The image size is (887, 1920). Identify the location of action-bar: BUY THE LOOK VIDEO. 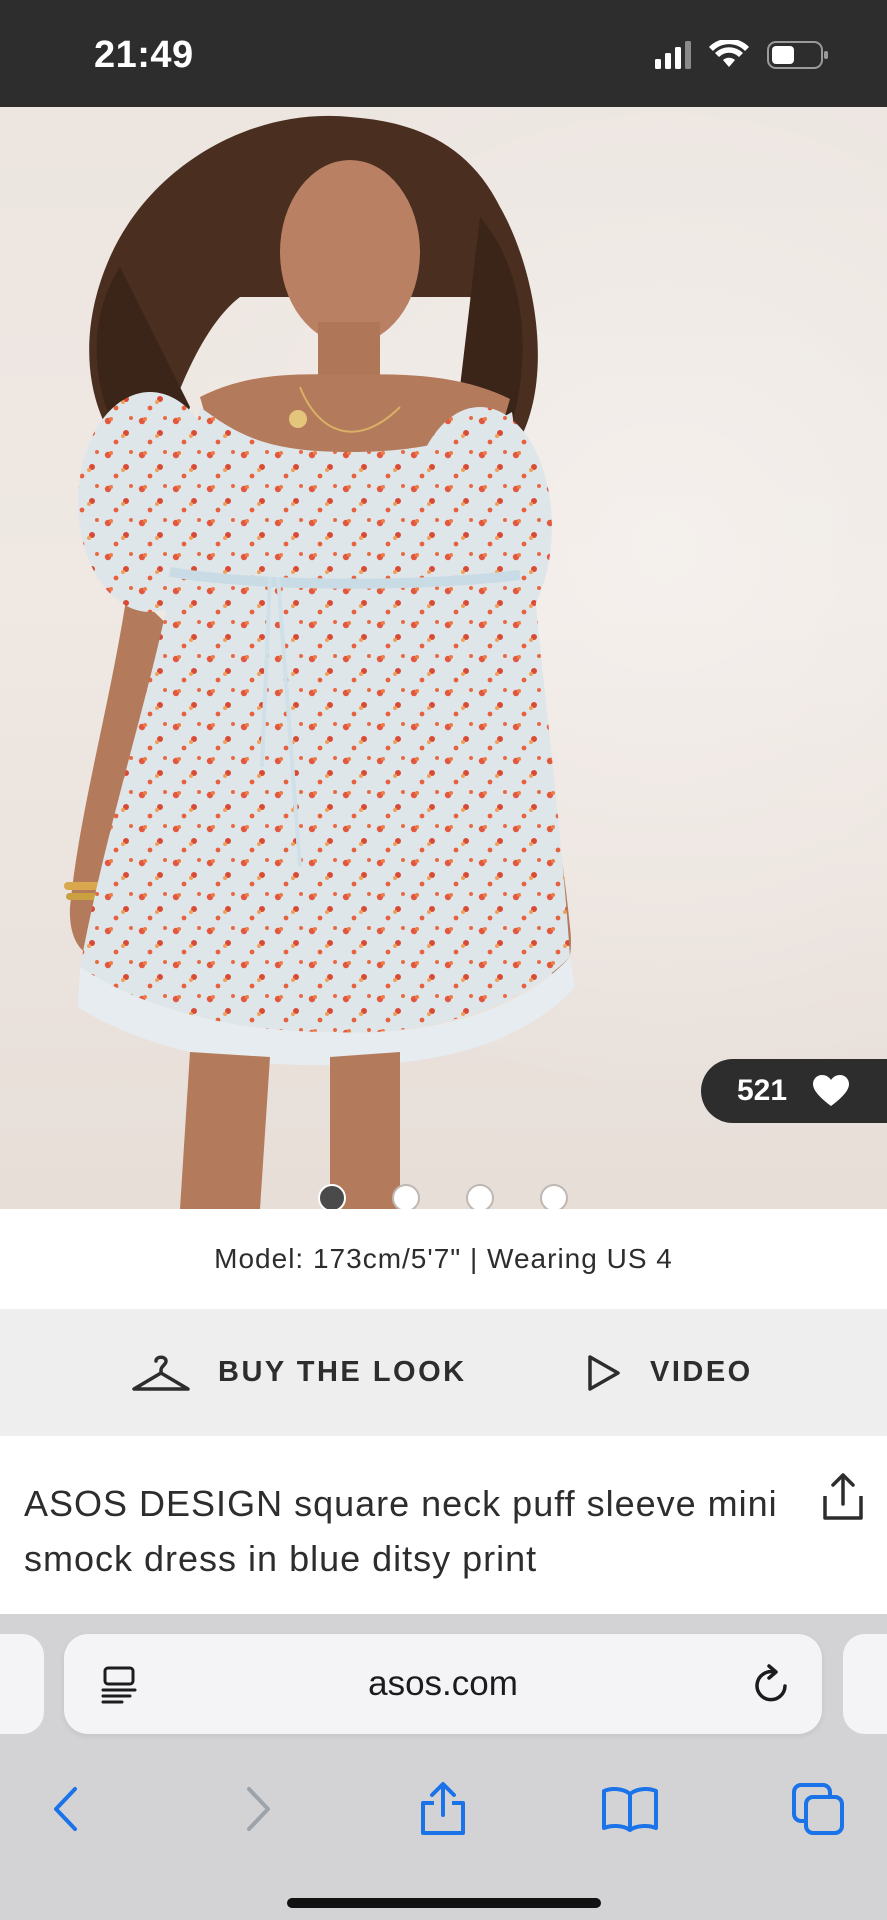
(443, 1372).